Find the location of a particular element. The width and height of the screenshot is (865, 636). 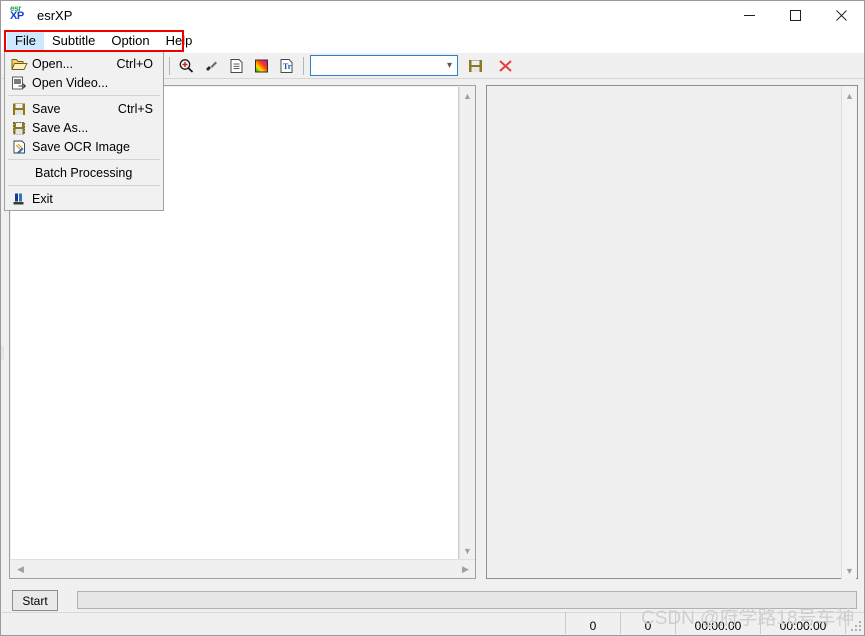

save-as-floppy-icon is located at coordinates (19, 127).